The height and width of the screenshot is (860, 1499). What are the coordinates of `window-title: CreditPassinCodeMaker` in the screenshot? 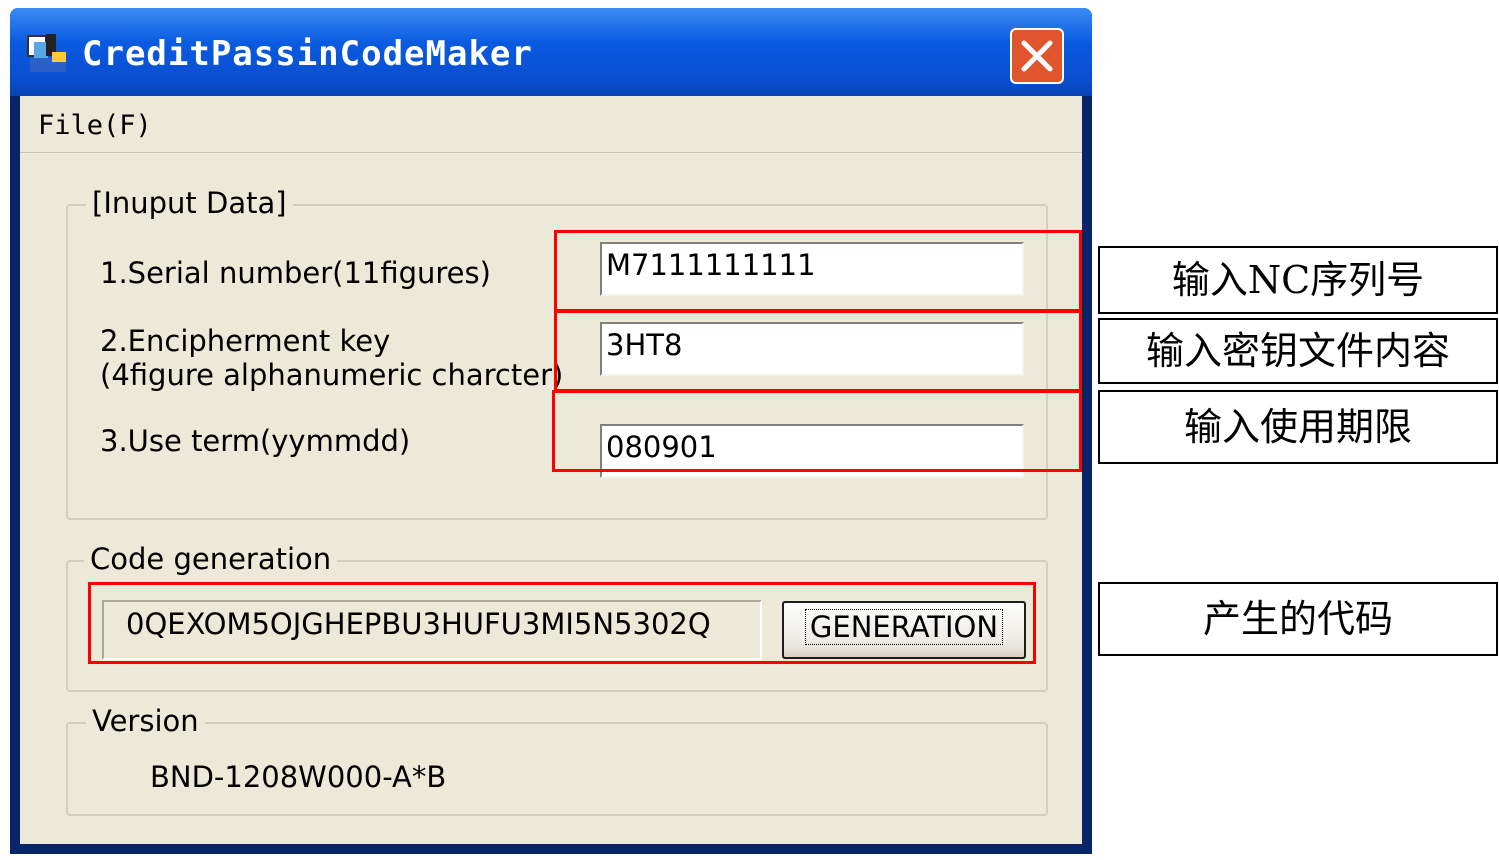 It's located at (307, 54).